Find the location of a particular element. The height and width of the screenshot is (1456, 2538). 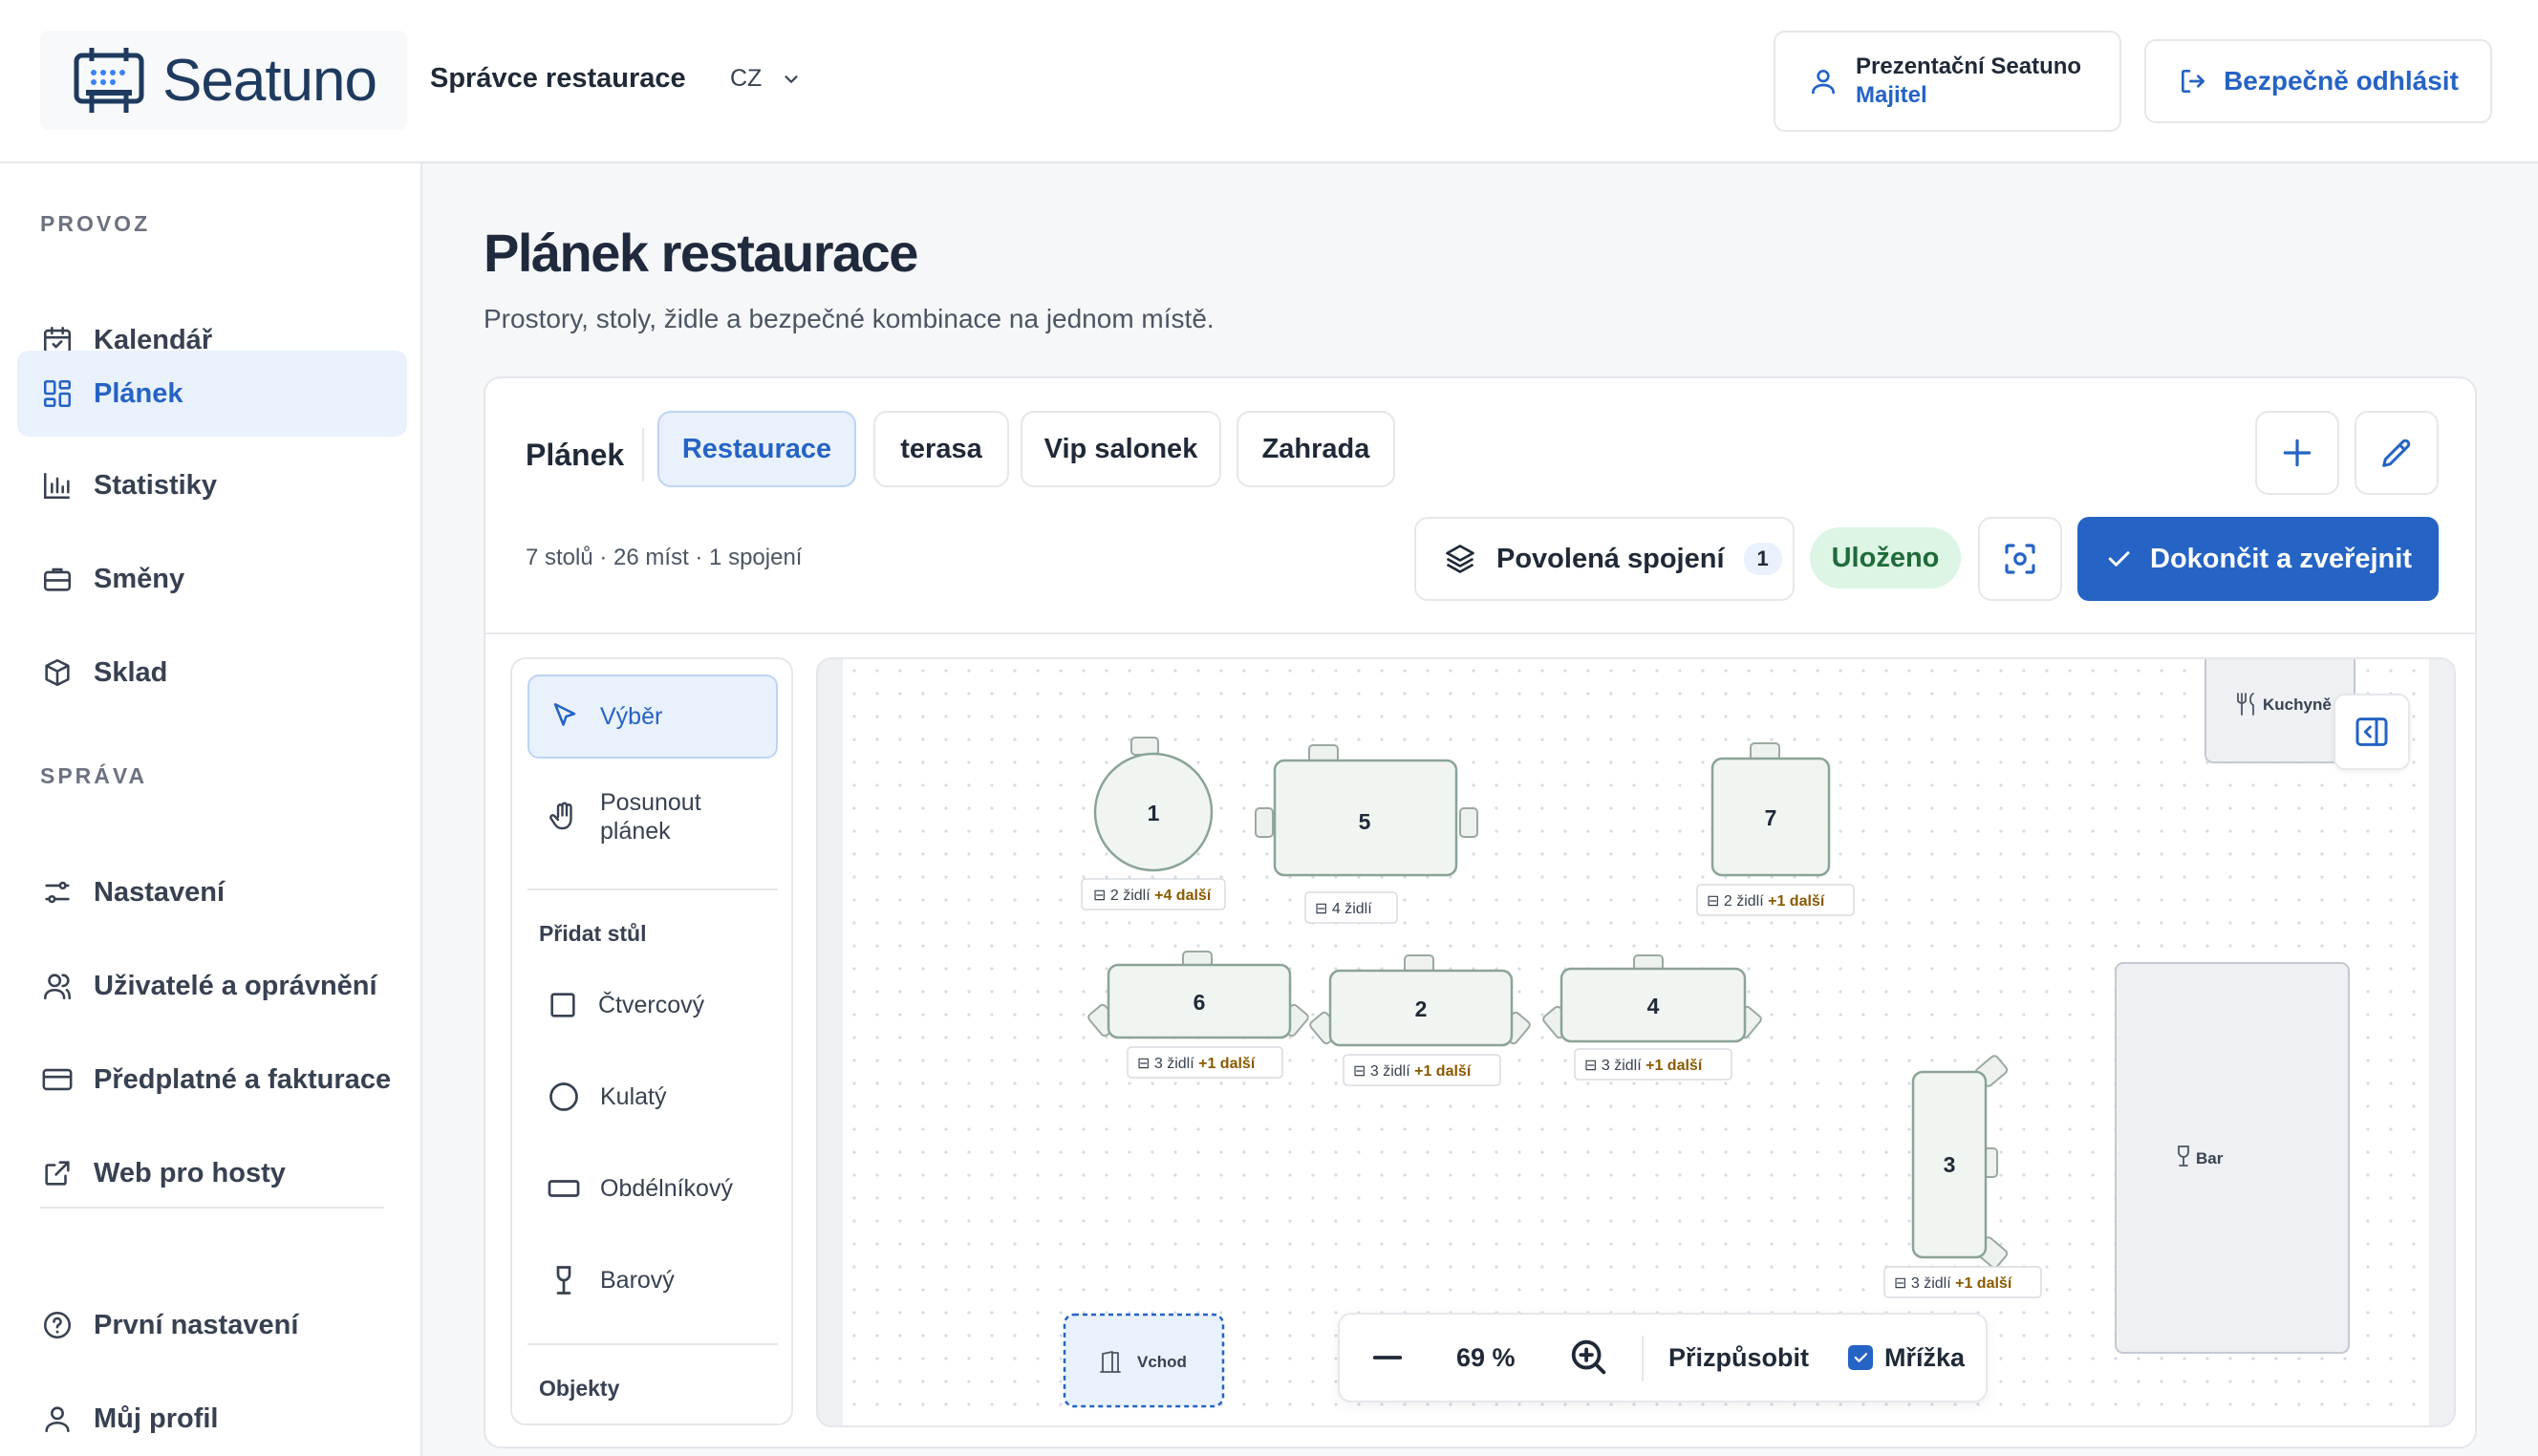

zoom-out-button is located at coordinates (1387, 1358).